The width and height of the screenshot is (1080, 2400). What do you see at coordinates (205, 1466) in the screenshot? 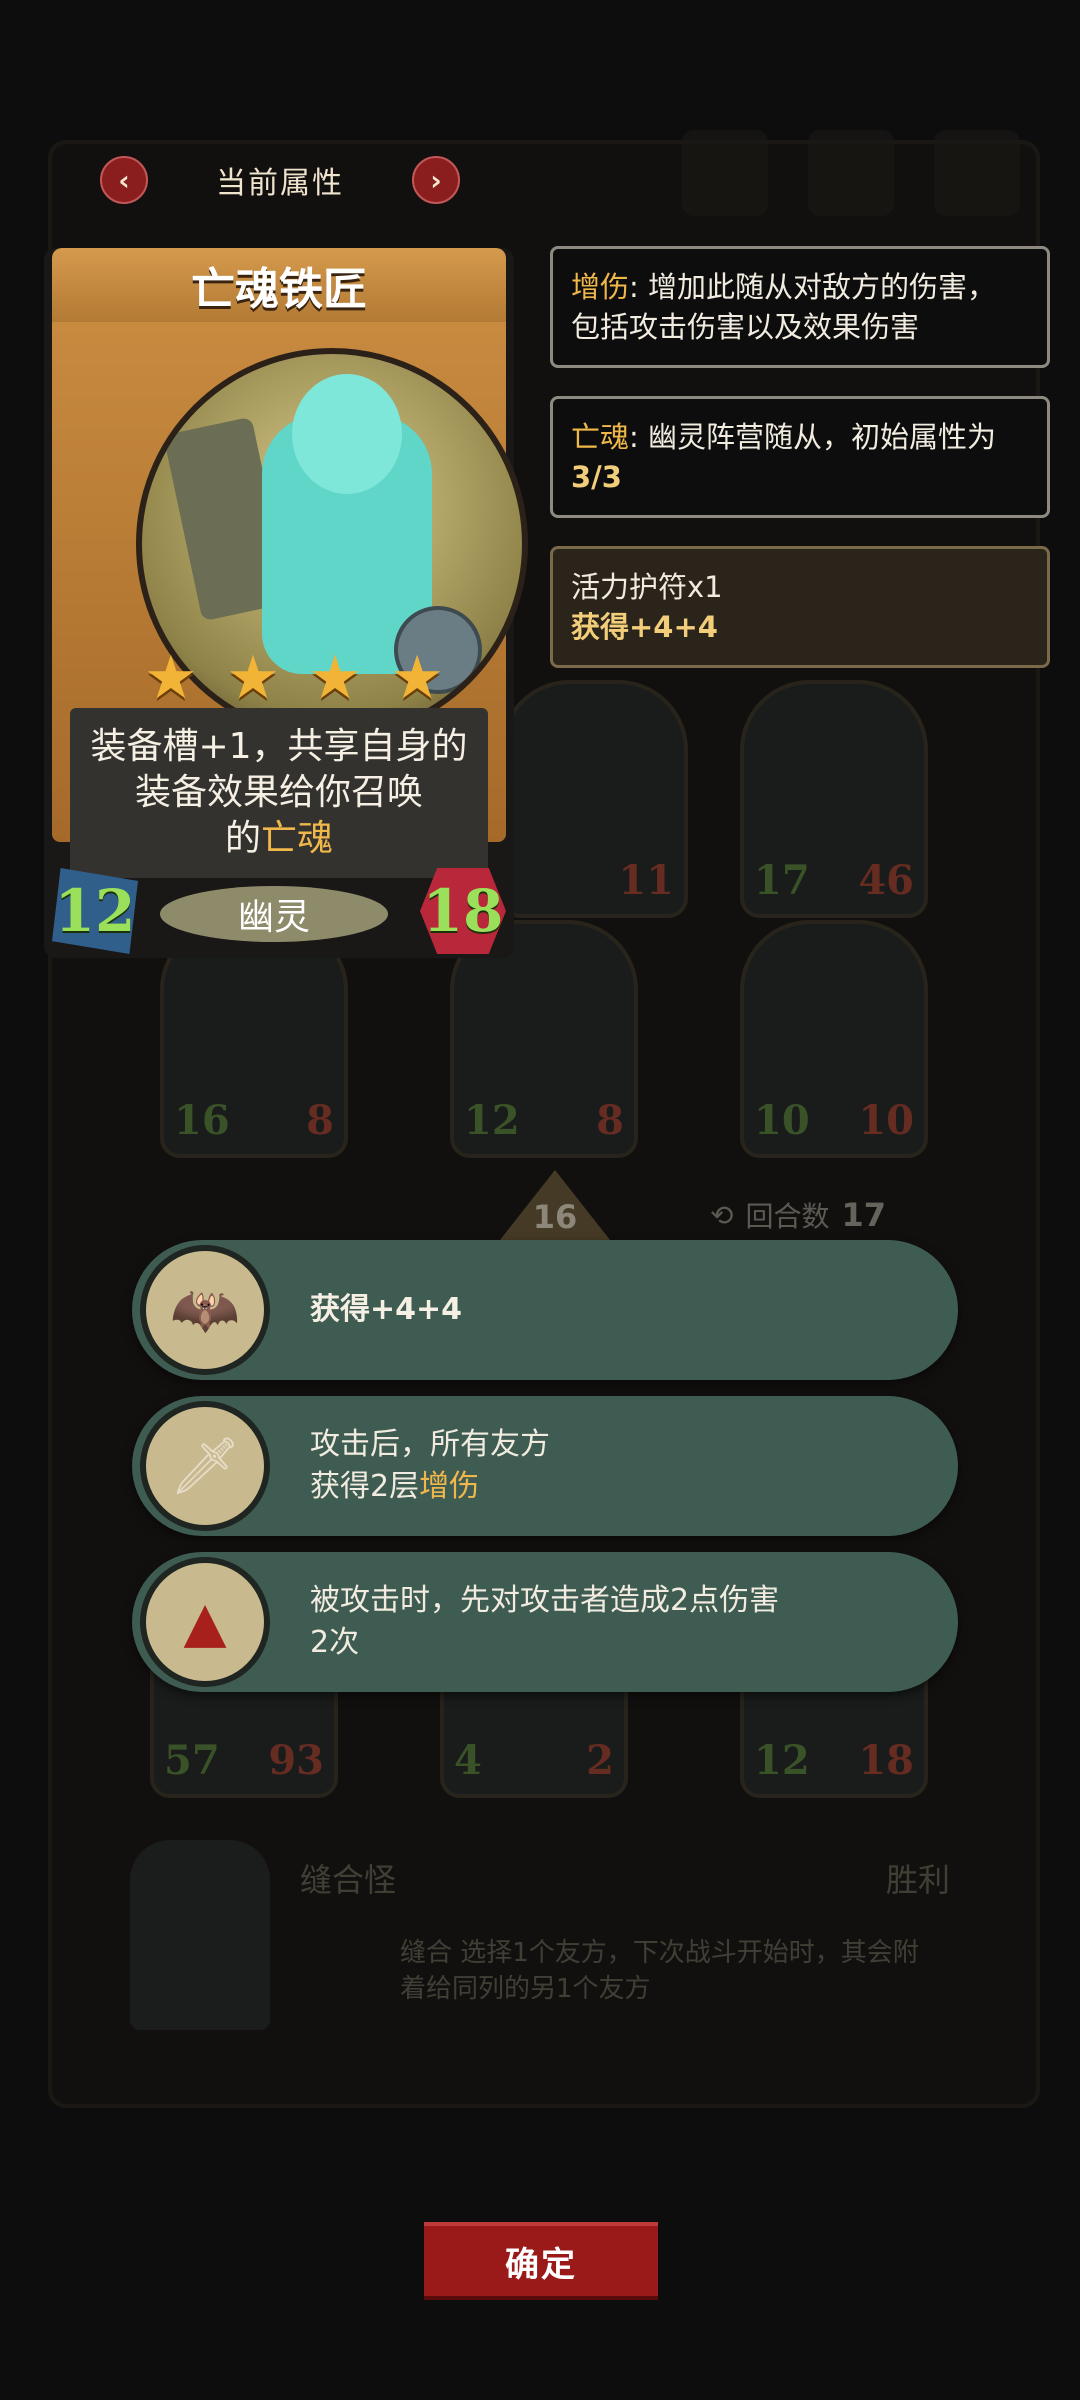
I see `dagger-icon: 🗡` at bounding box center [205, 1466].